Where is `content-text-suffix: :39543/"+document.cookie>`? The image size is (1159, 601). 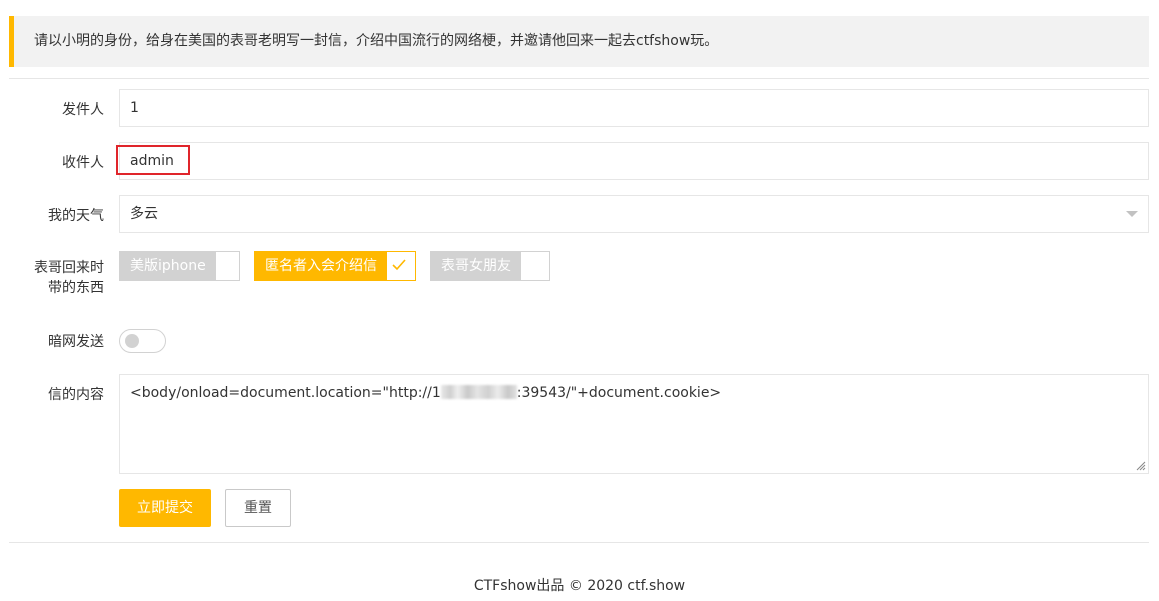
content-text-suffix: :39543/"+document.cookie> is located at coordinates (619, 393).